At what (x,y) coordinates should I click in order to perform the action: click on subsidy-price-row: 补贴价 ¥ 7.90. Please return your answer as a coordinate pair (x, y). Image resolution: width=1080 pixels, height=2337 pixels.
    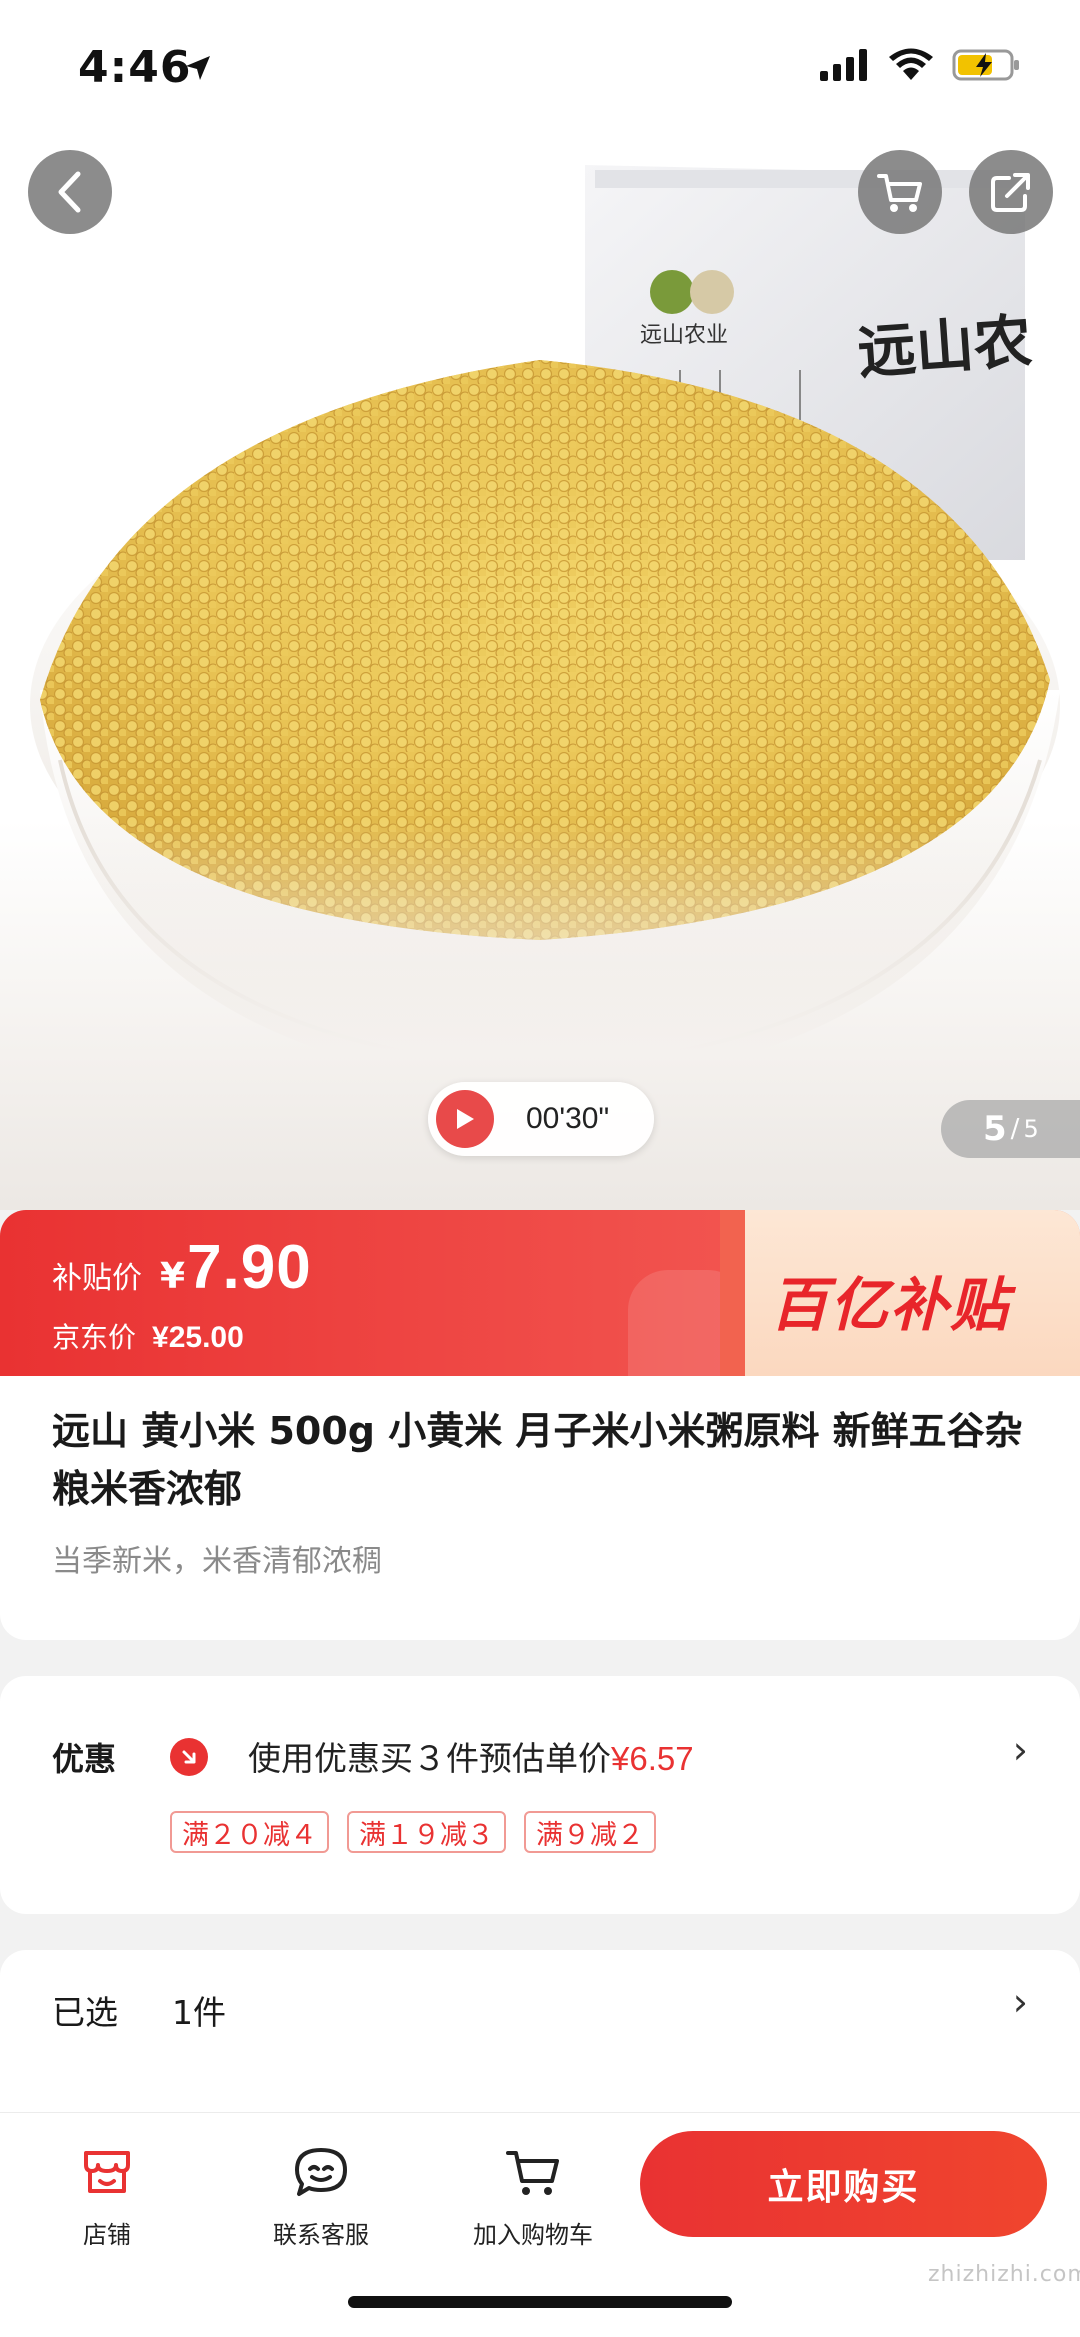
    Looking at the image, I should click on (182, 1267).